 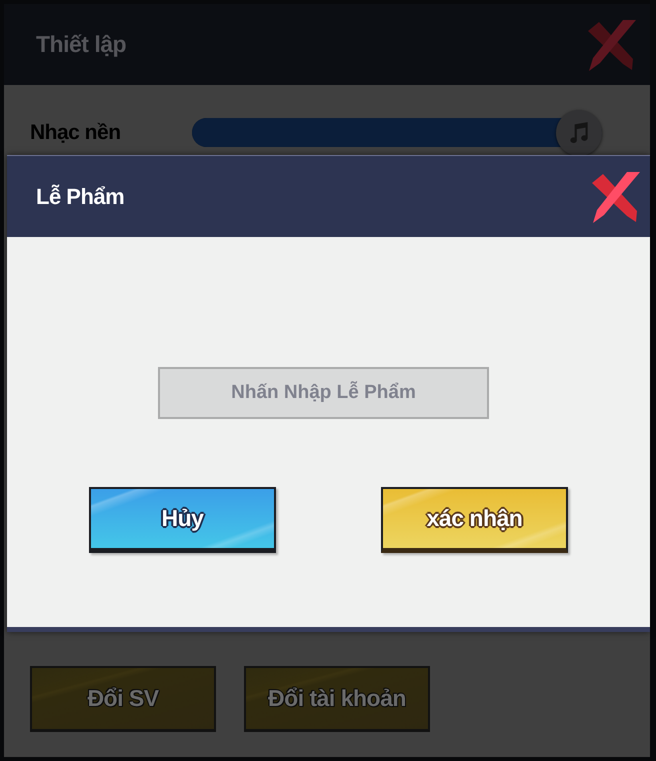 I want to click on cancel-button: Hủy, so click(x=182, y=520).